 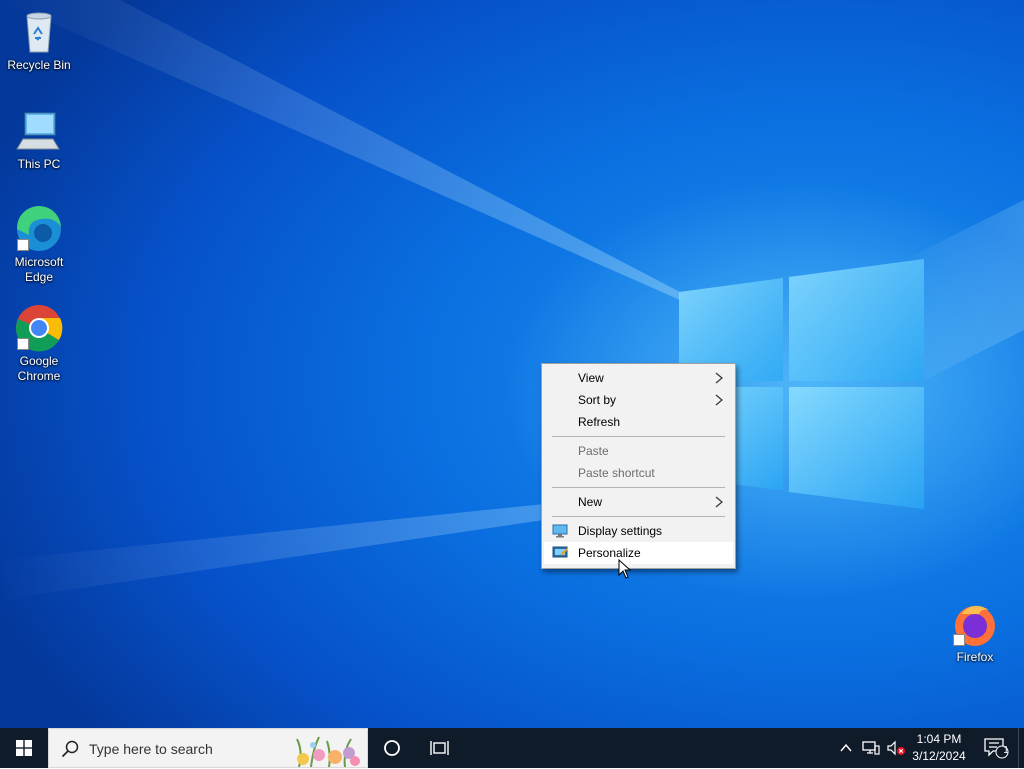 I want to click on volume-muted-icon, so click(x=896, y=748).